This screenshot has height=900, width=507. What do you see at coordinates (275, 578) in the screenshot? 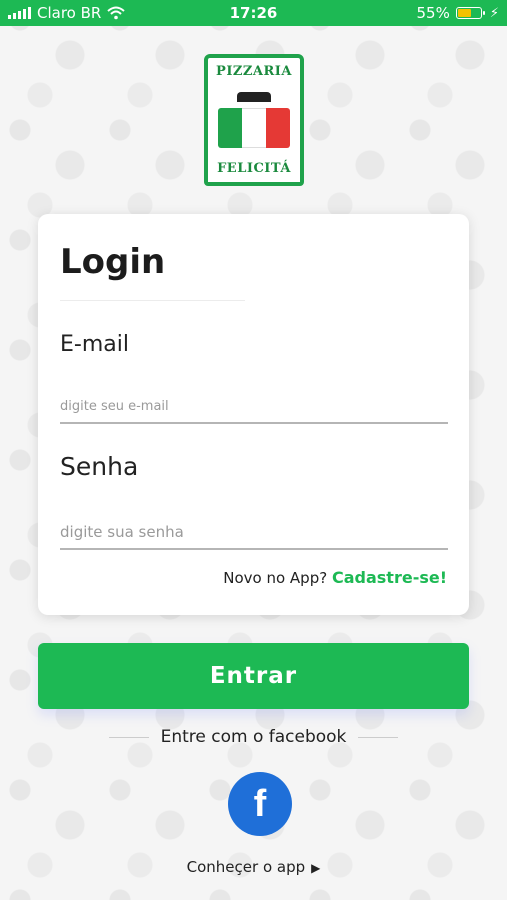
I see `new-user-text: Novo no App?` at bounding box center [275, 578].